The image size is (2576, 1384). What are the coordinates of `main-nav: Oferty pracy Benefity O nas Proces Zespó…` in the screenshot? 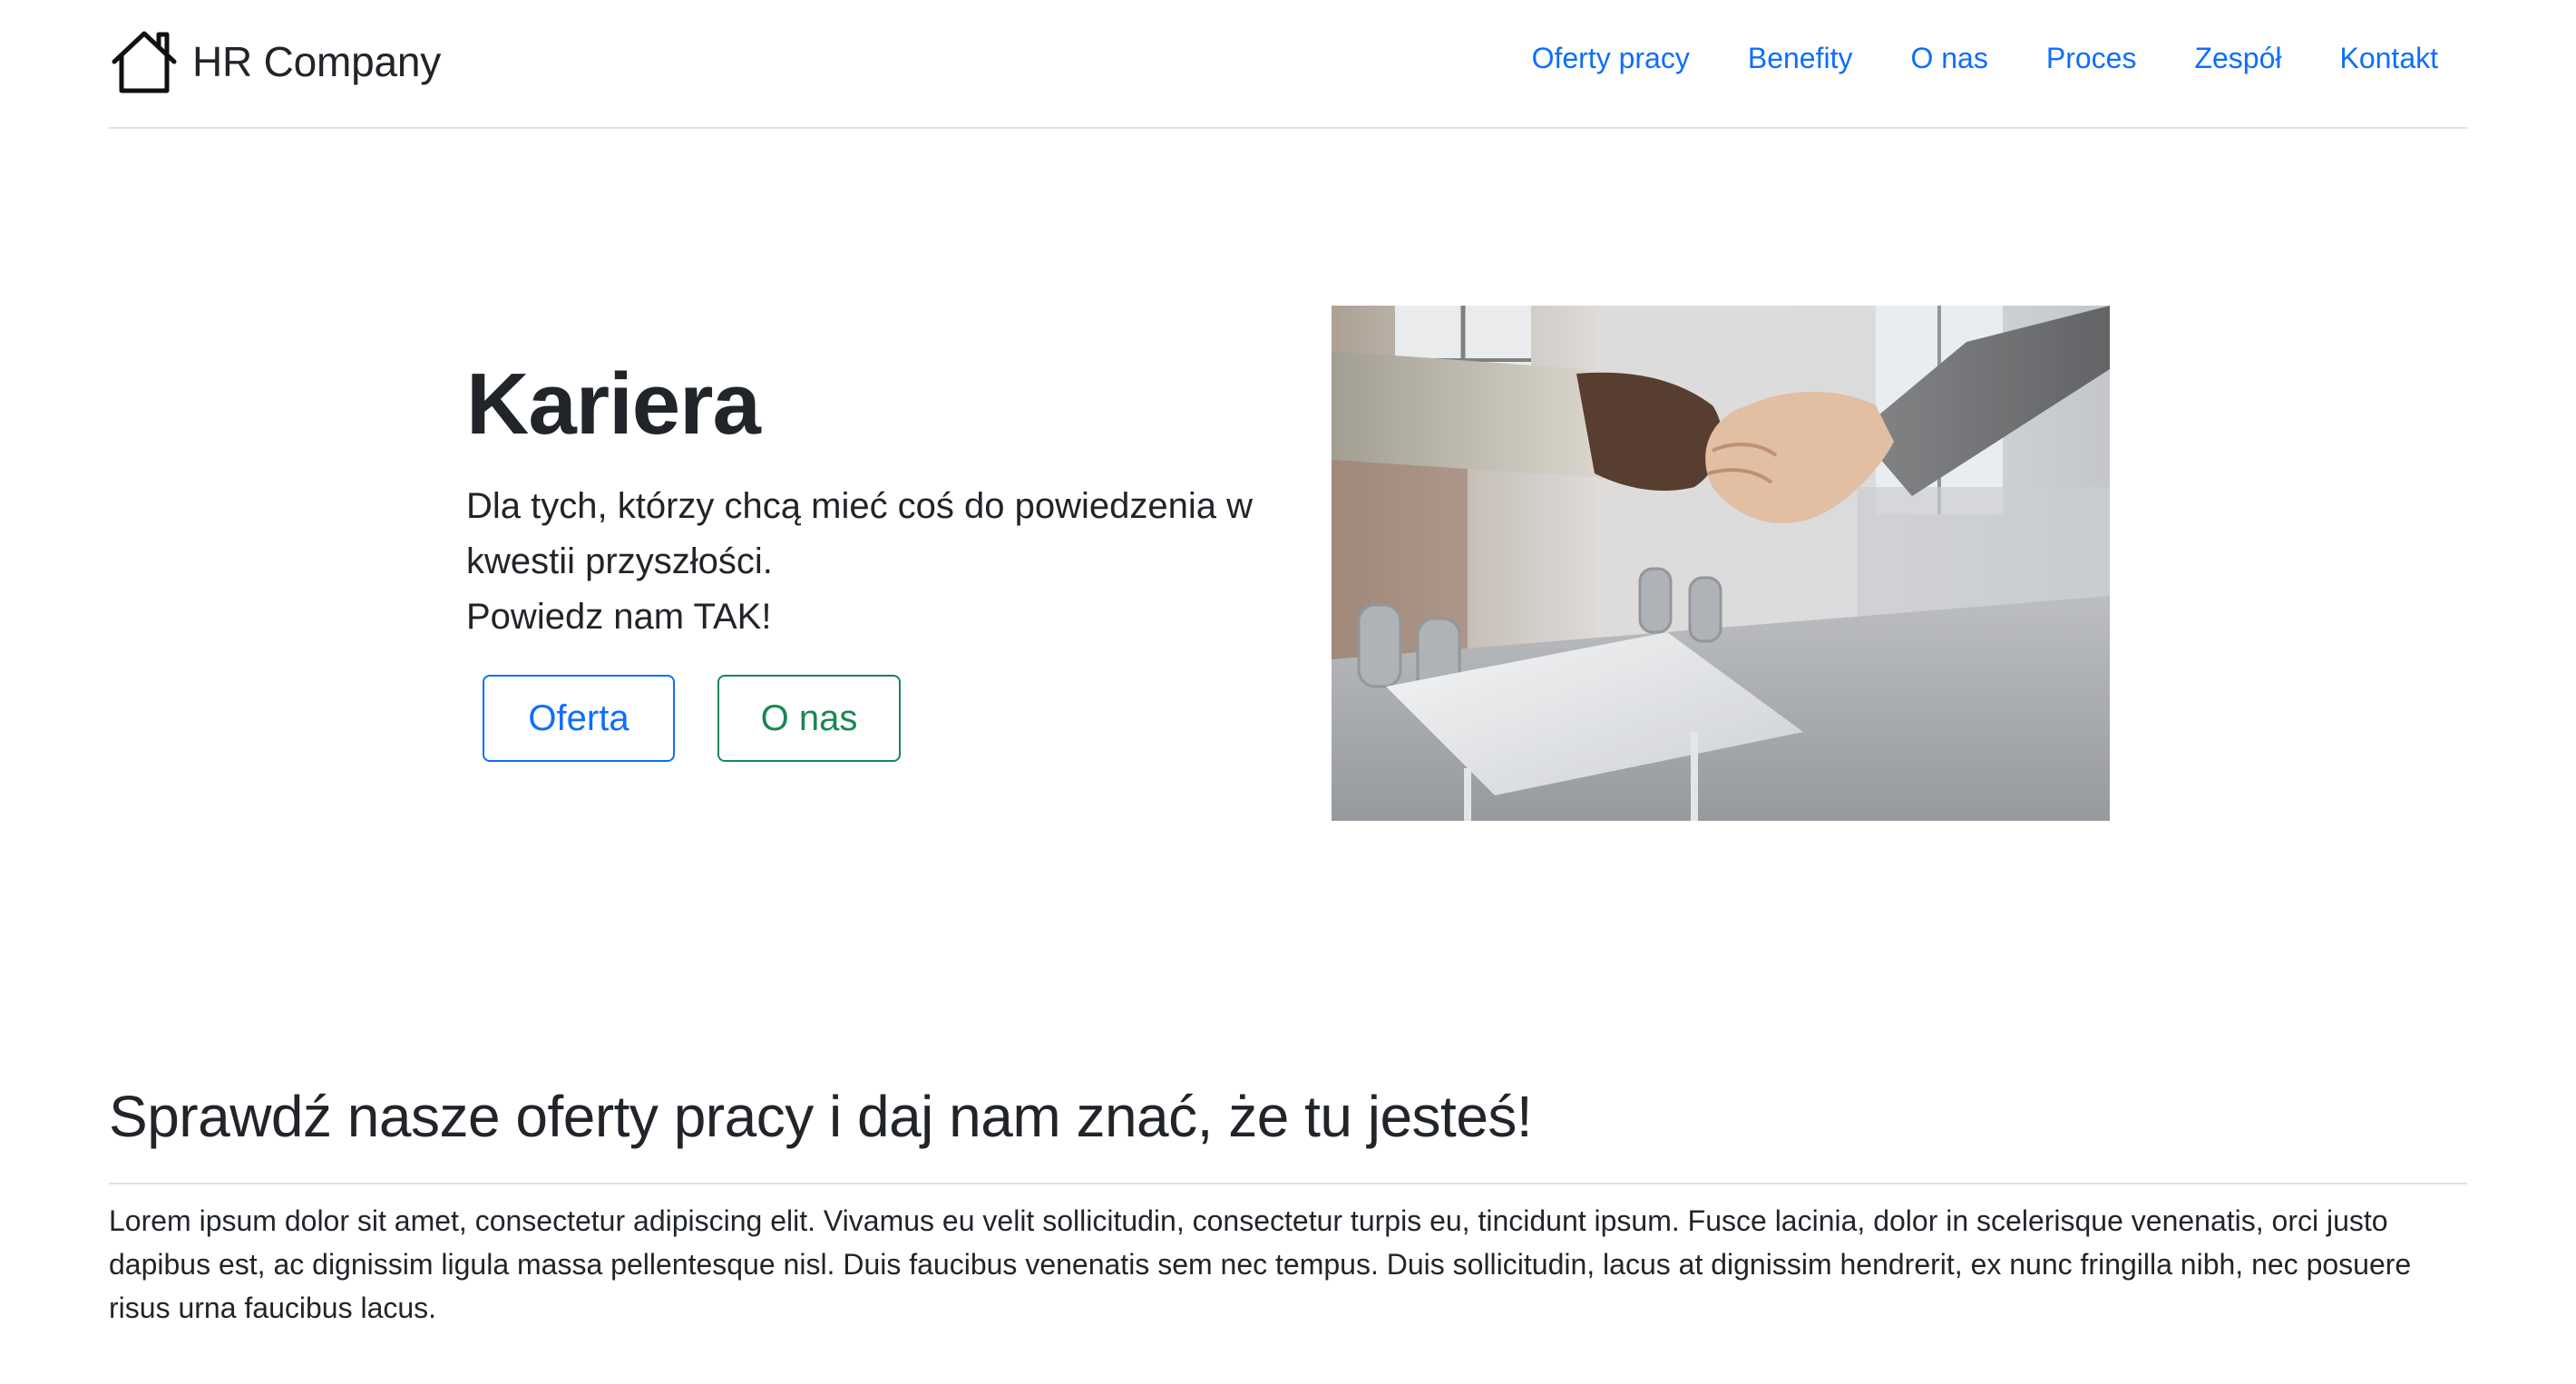 It's located at (1956, 59).